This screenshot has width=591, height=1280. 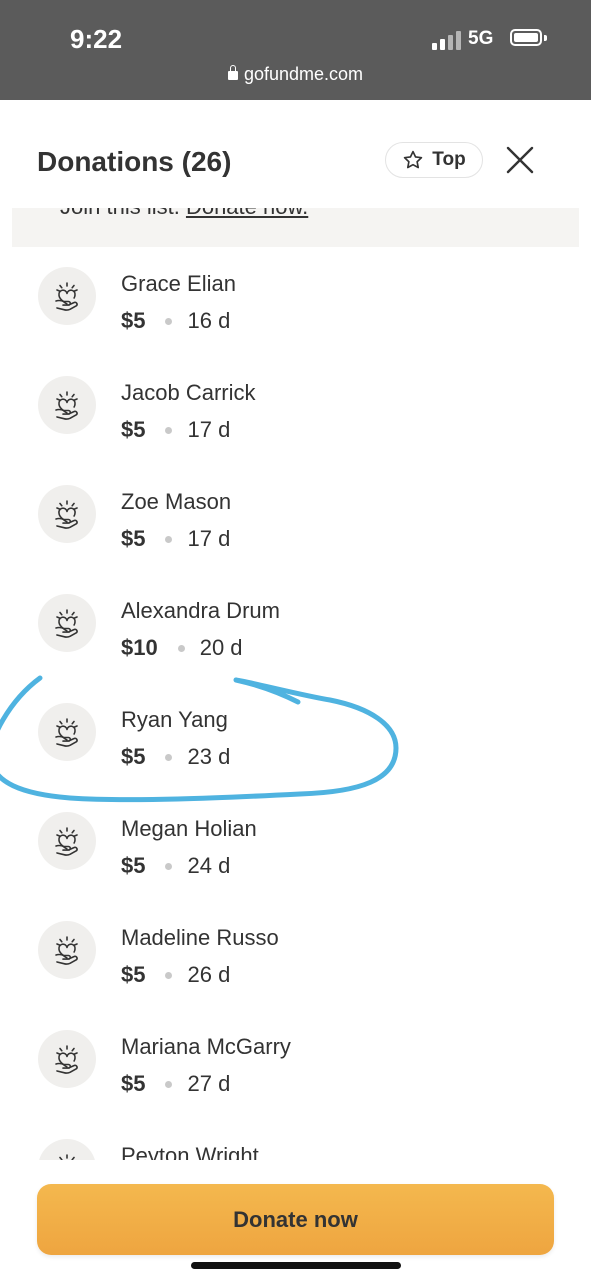 What do you see at coordinates (232, 72) in the screenshot?
I see `lock-icon` at bounding box center [232, 72].